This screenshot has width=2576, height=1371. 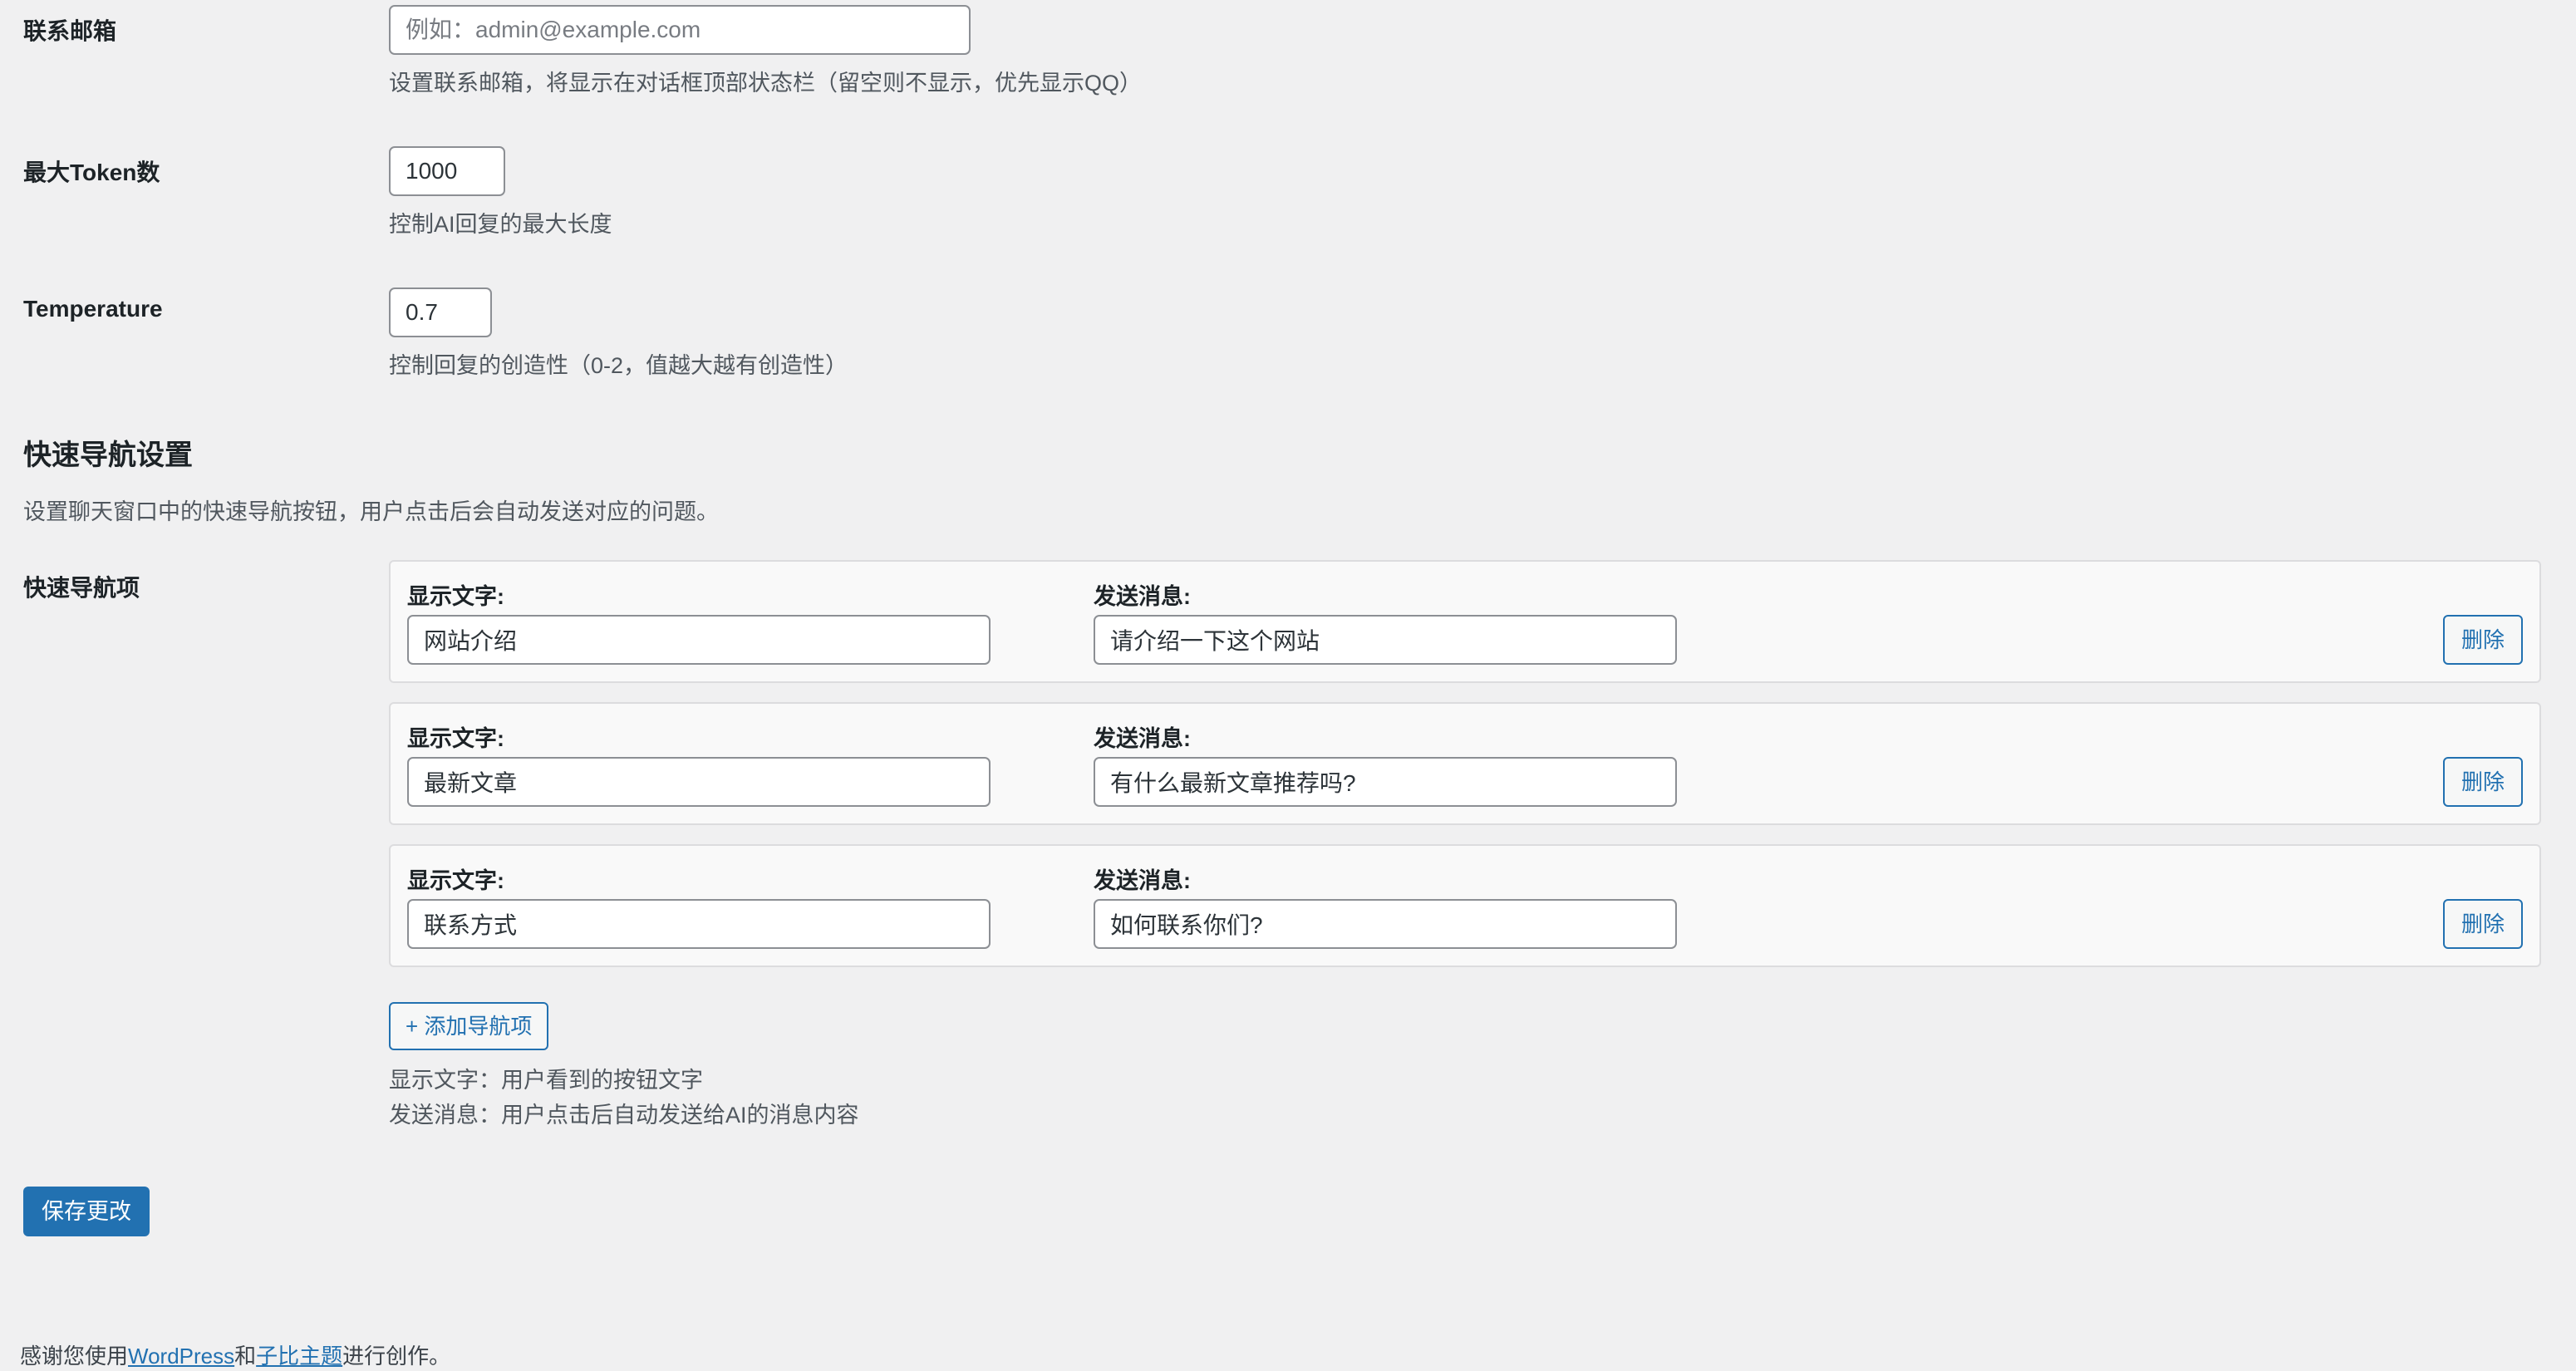 What do you see at coordinates (181, 1356) in the screenshot?
I see `wordpress-link: WordPress` at bounding box center [181, 1356].